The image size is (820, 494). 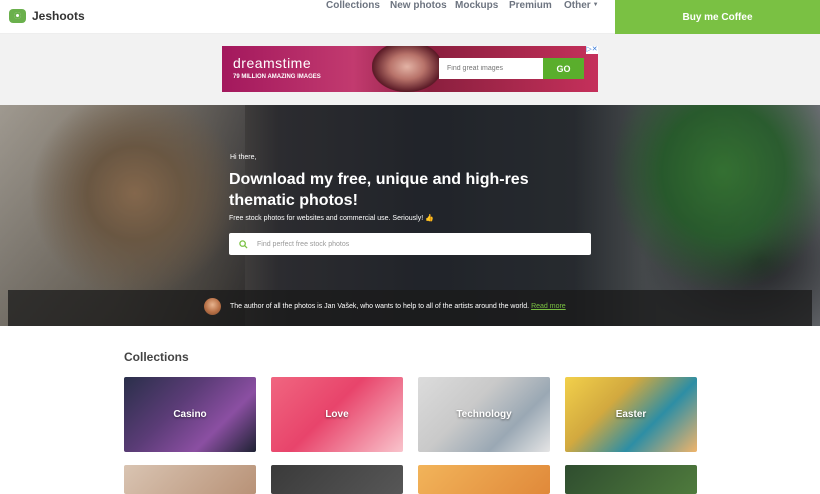 What do you see at coordinates (491, 68) in the screenshot?
I see `ad-search-input` at bounding box center [491, 68].